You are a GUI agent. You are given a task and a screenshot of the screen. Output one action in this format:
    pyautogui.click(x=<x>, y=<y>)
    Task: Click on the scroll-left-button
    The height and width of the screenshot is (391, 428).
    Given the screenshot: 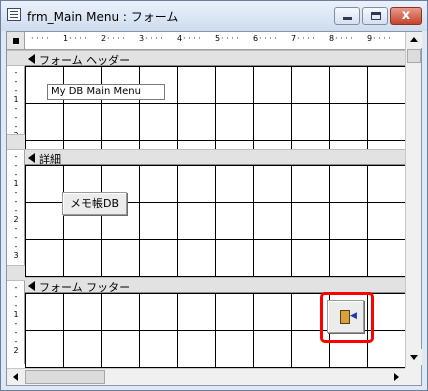 What is the action you would take?
    pyautogui.click(x=16, y=377)
    